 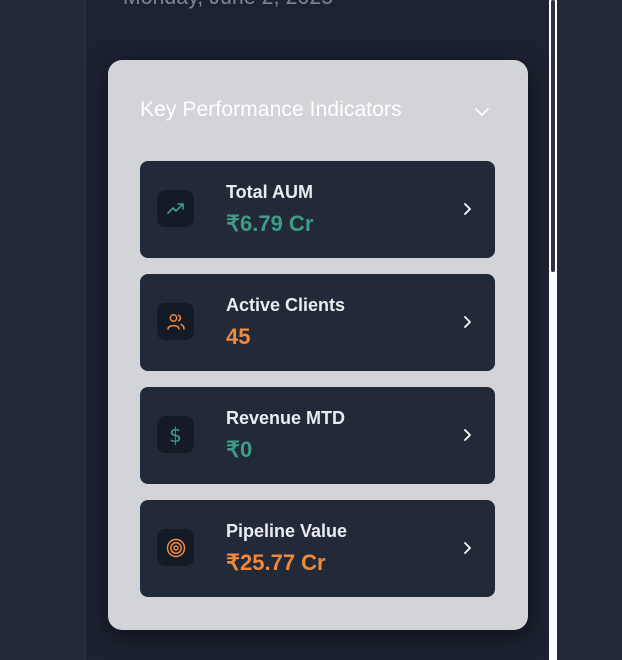 I want to click on kpi-card-pipeline-value: Pipeline Value ₹25.77 Cr, so click(x=317, y=548).